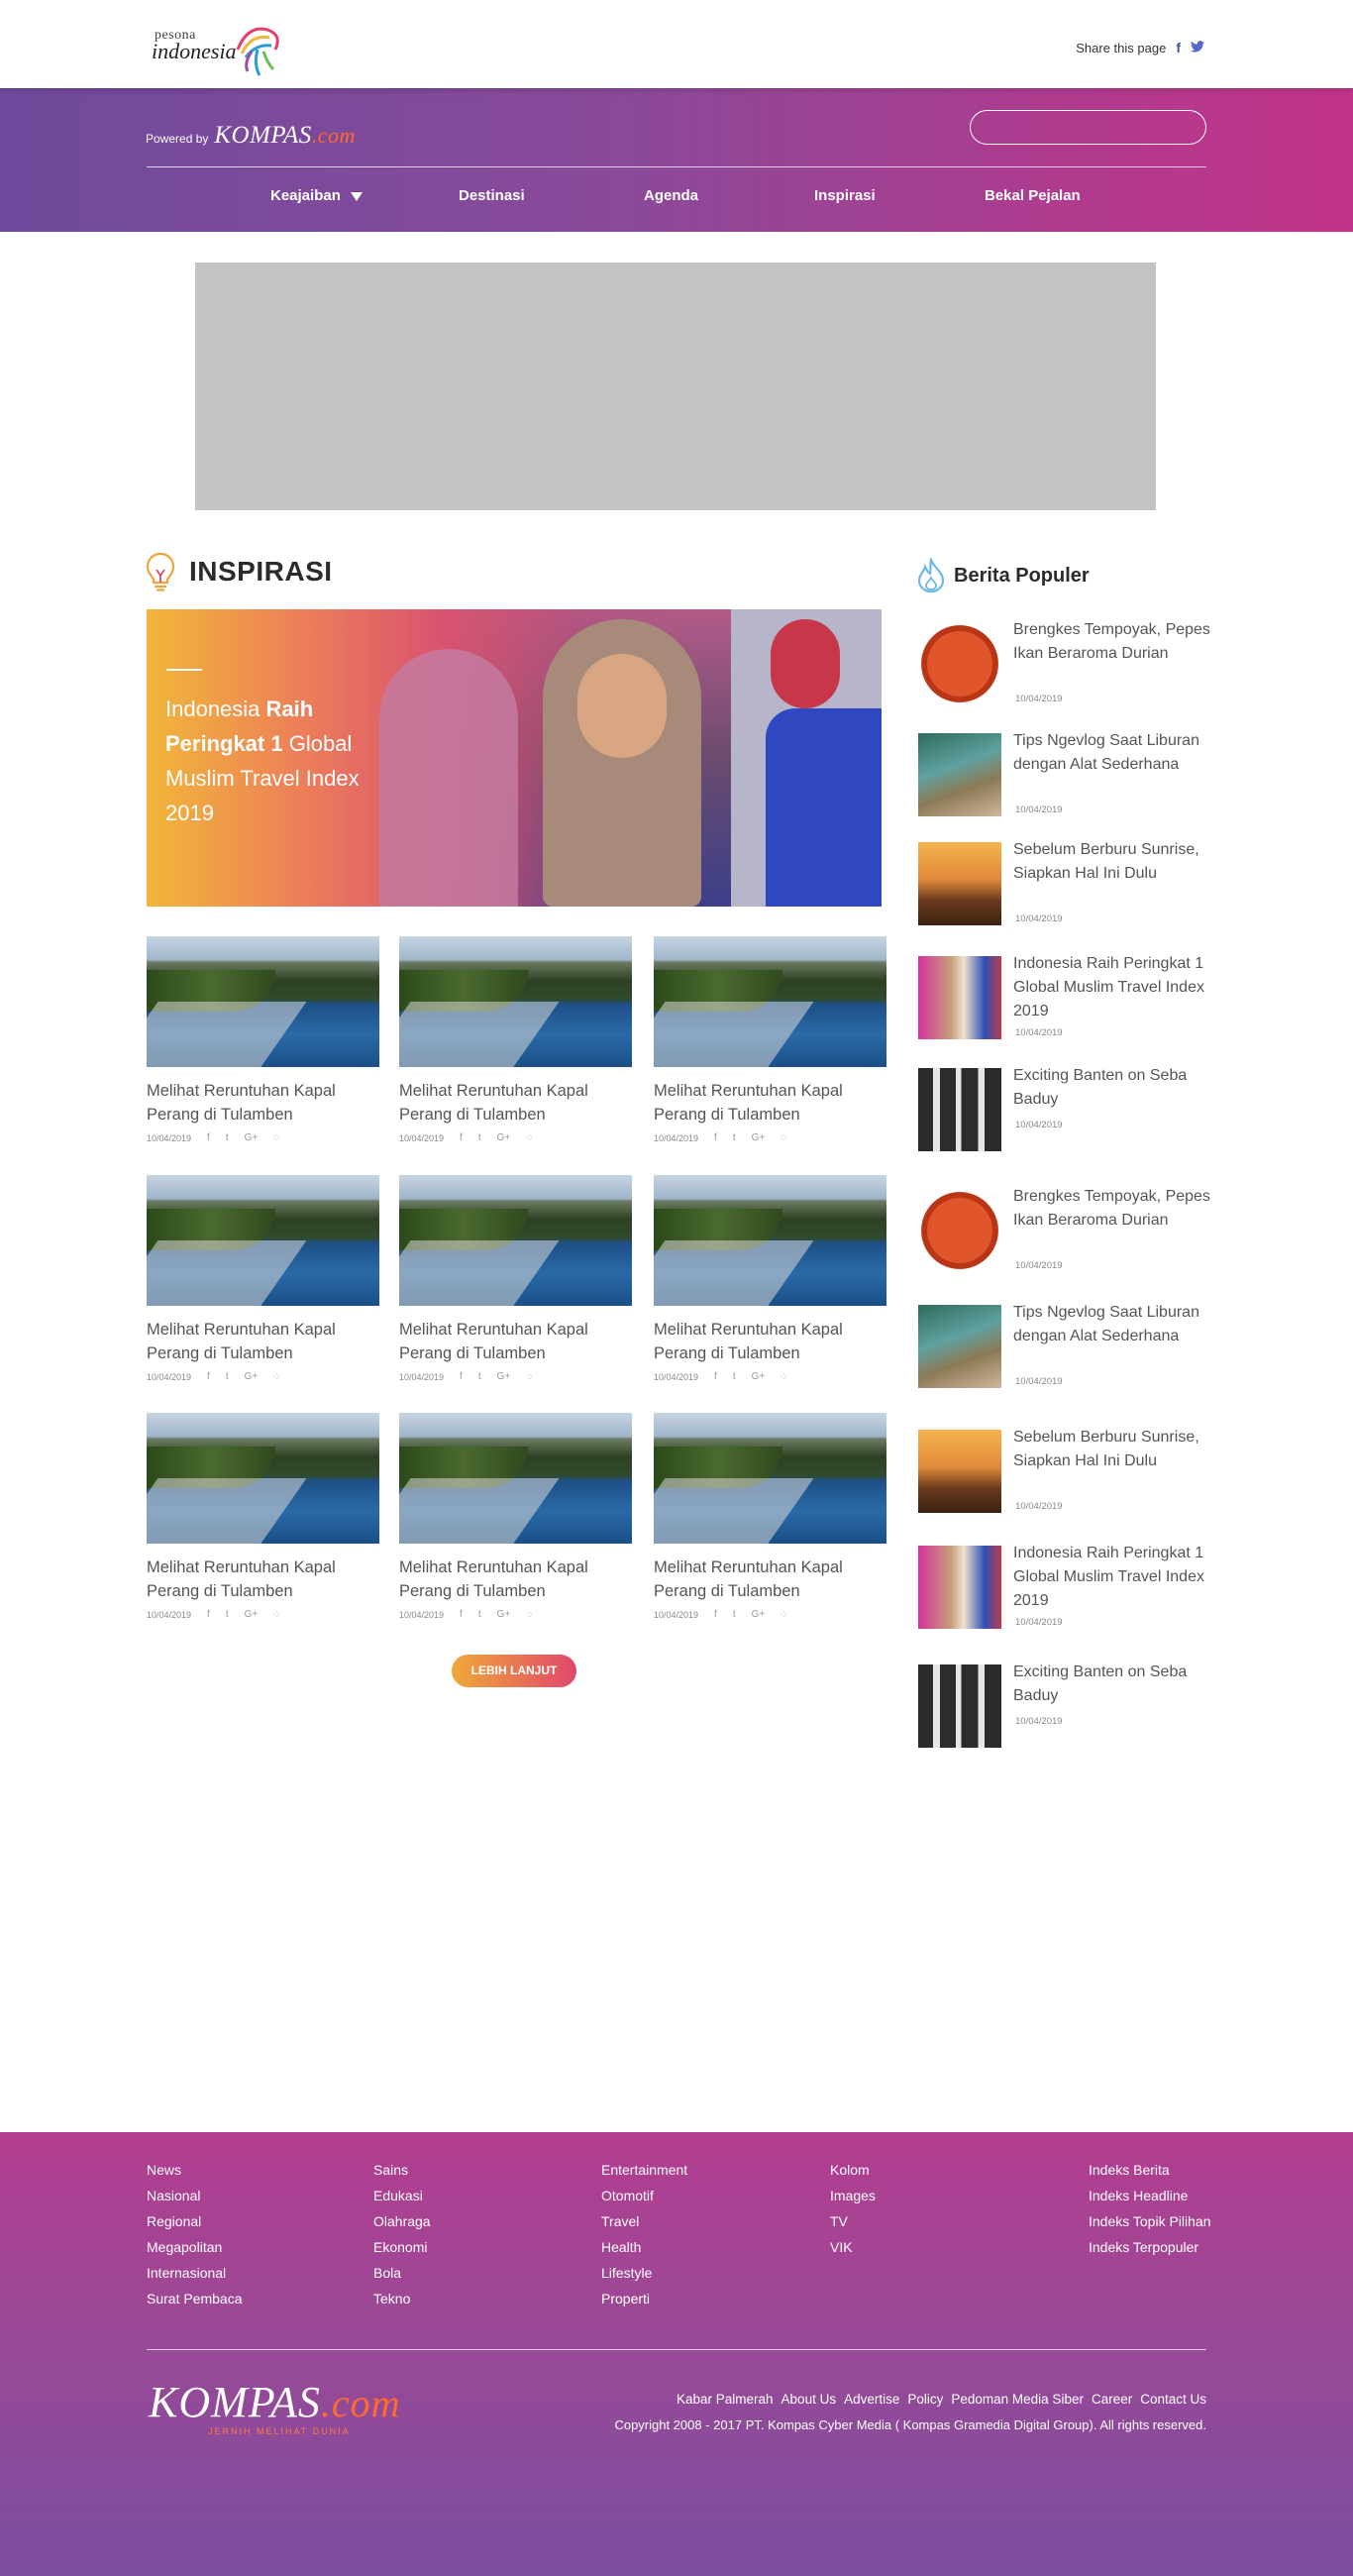 This screenshot has width=1353, height=2576. Describe the element at coordinates (1149, 2170) in the screenshot. I see `footer-link: Indeks Berita` at that location.